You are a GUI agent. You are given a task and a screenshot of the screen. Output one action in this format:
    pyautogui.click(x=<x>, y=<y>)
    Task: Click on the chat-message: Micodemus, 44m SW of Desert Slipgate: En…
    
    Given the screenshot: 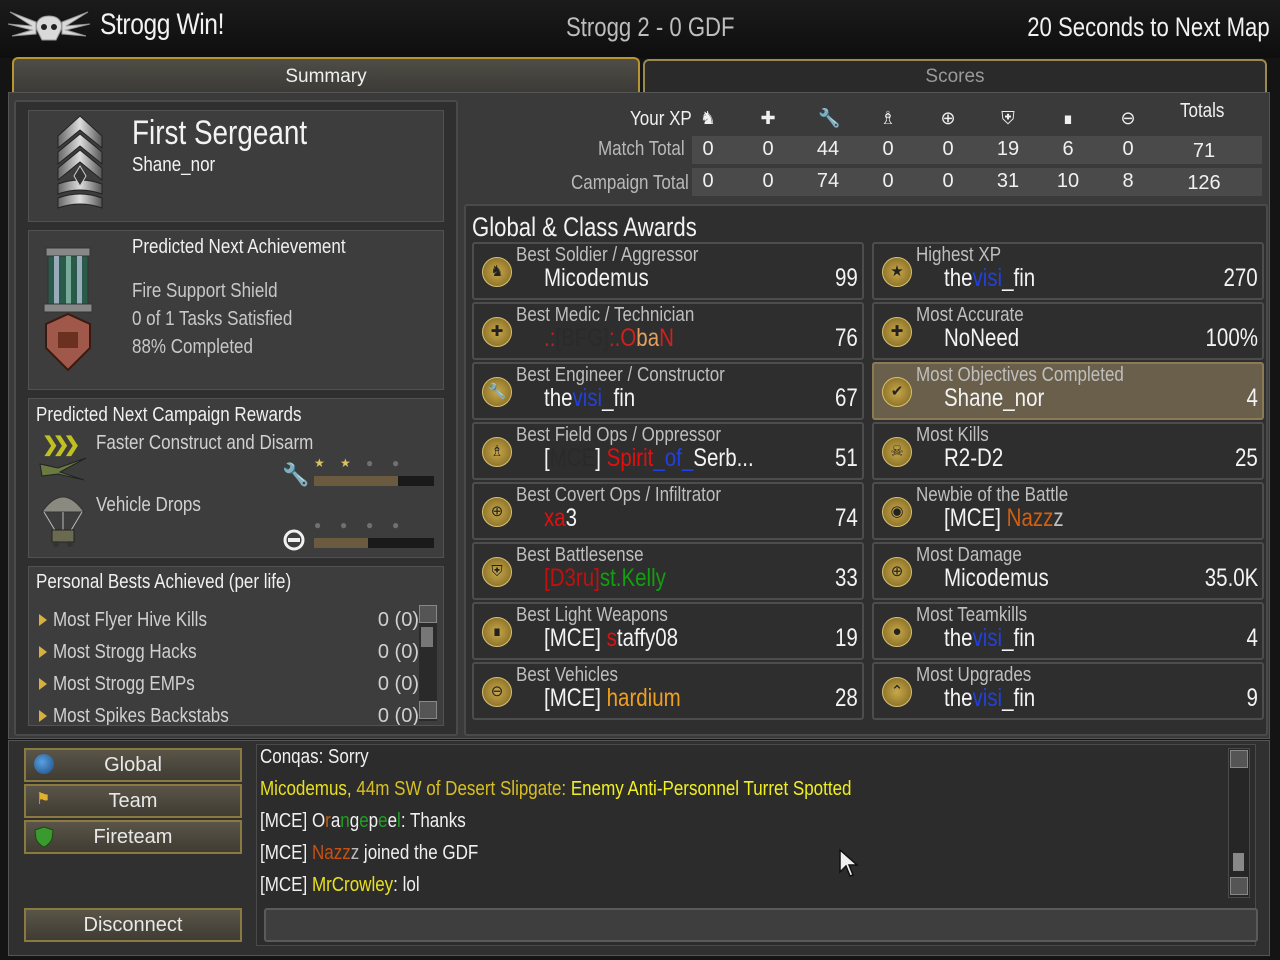 What is the action you would take?
    pyautogui.click(x=556, y=789)
    